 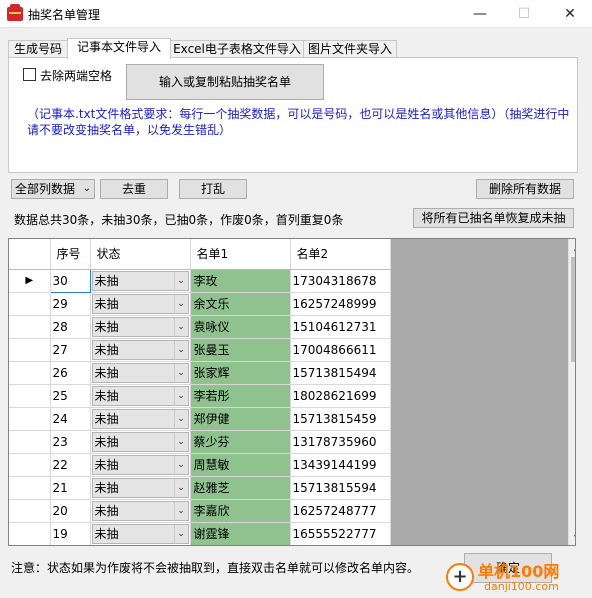 I want to click on cell-name2: 13439144199, so click(x=340, y=465).